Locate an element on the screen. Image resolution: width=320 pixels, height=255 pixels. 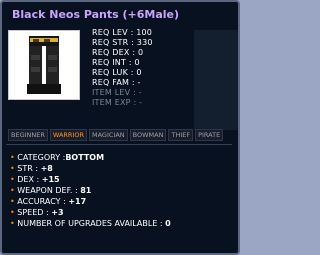
tooltip-background-panel is located at coordinates (216, 80).